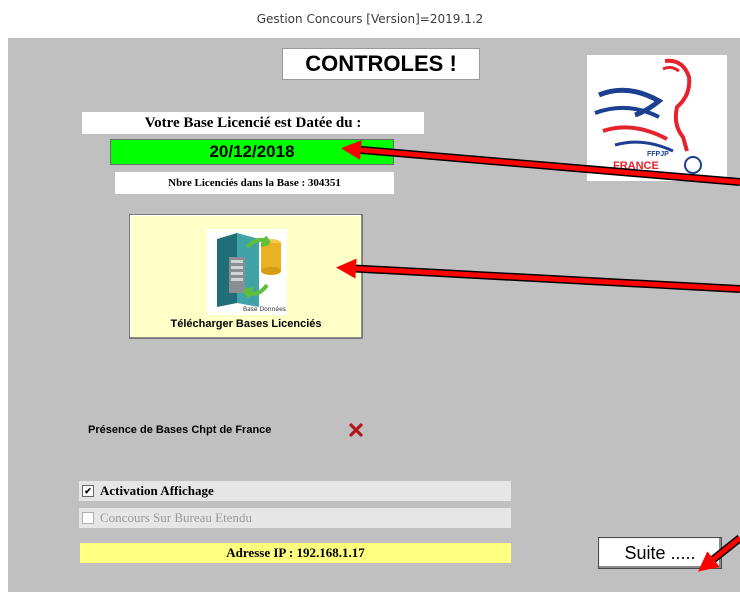  I want to click on activation-affichage-checkbox-row: ✔ Activation Affichage, so click(295, 491).